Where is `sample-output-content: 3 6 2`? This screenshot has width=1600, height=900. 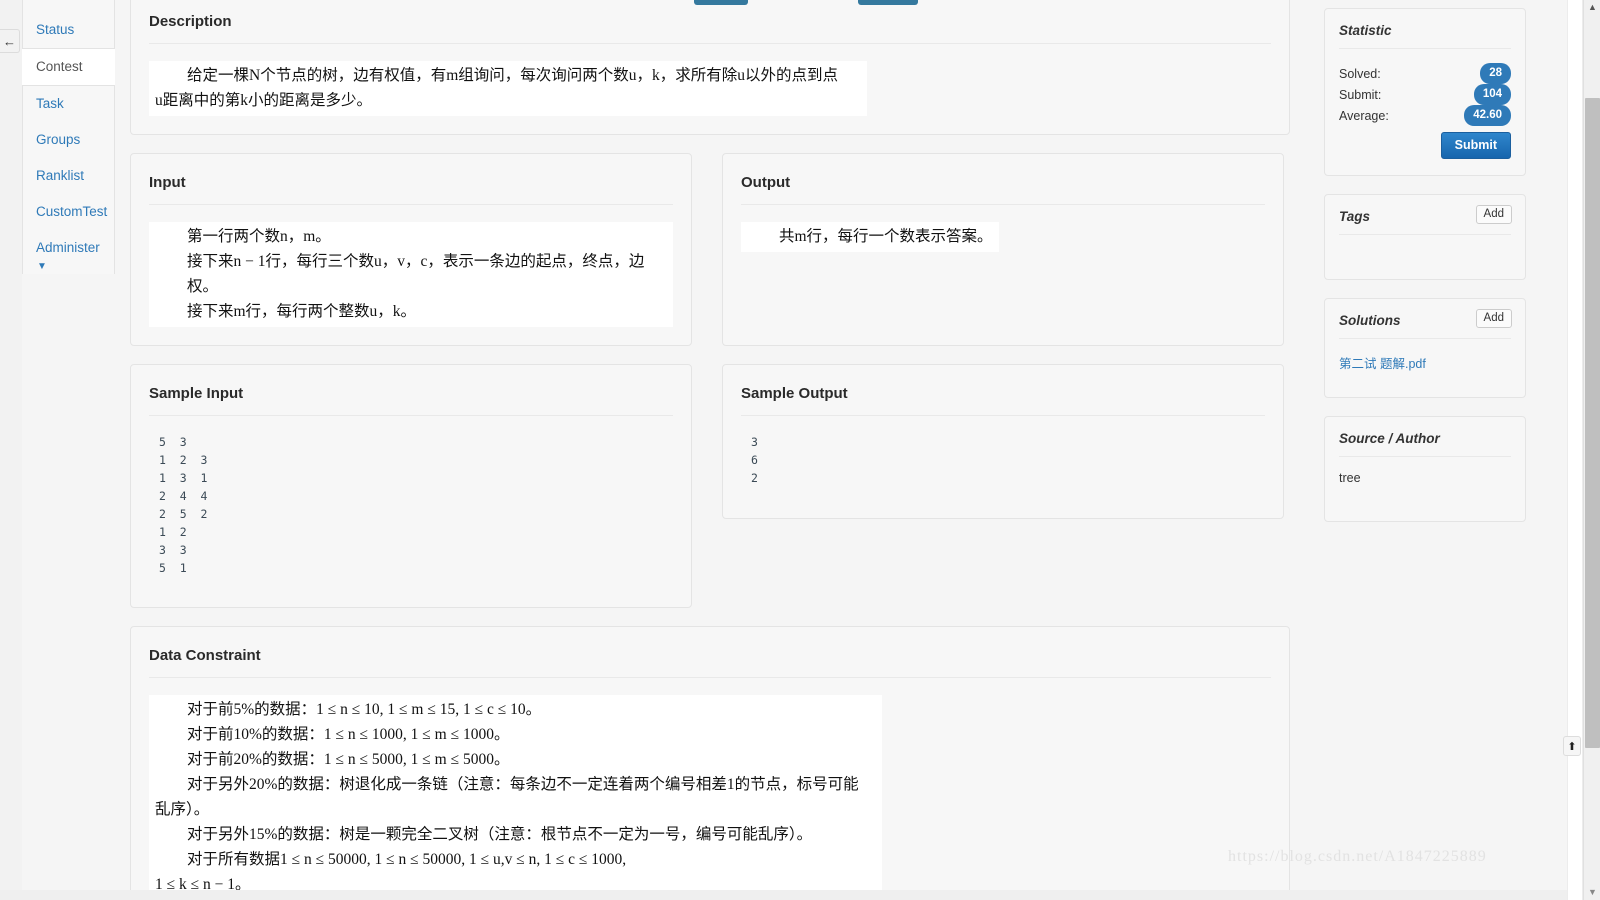 sample-output-content: 3 6 2 is located at coordinates (754, 460).